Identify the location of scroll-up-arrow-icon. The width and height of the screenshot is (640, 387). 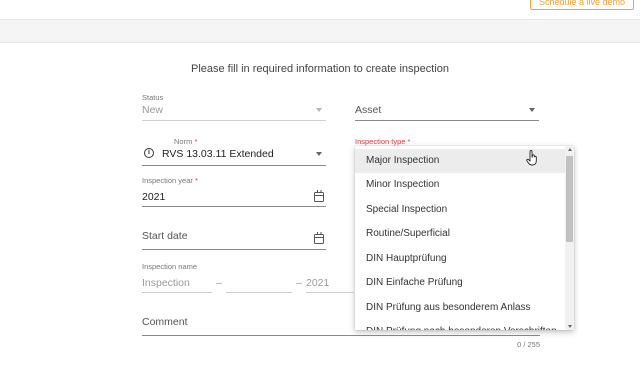
(570, 149).